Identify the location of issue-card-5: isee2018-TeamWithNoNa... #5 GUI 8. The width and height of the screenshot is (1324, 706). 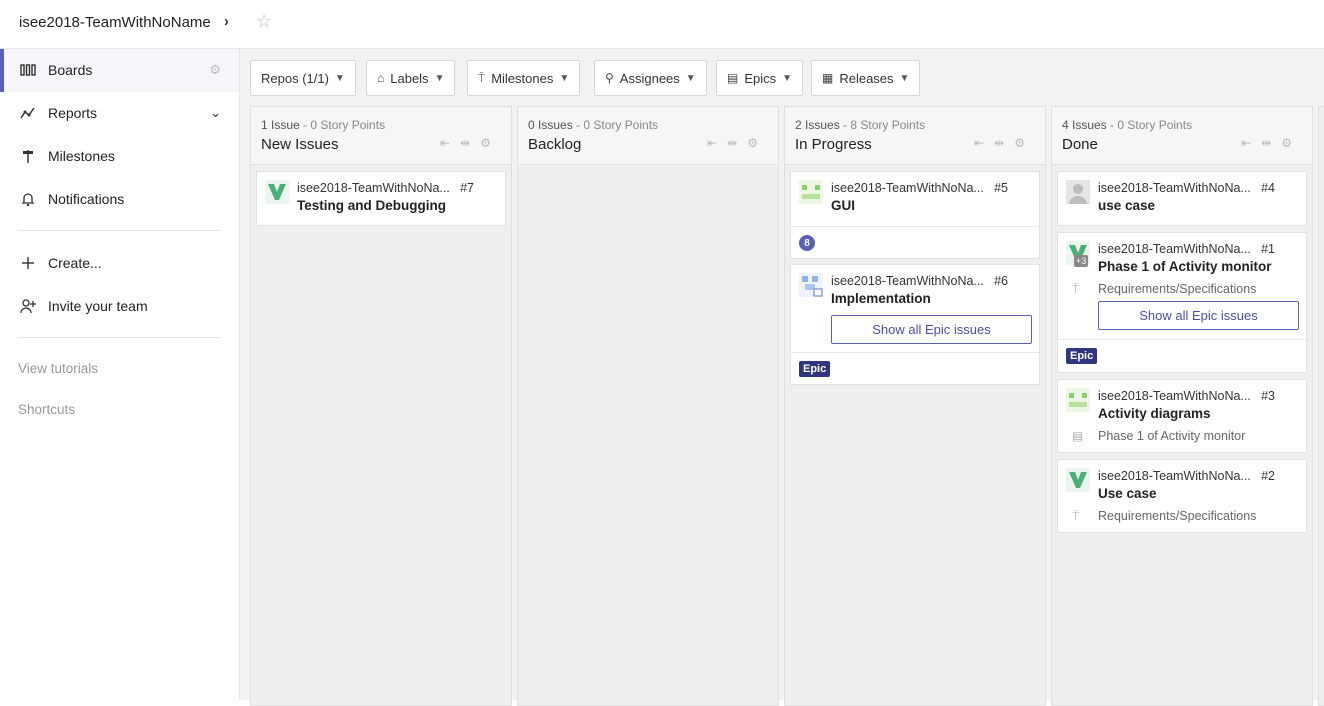
(915, 215).